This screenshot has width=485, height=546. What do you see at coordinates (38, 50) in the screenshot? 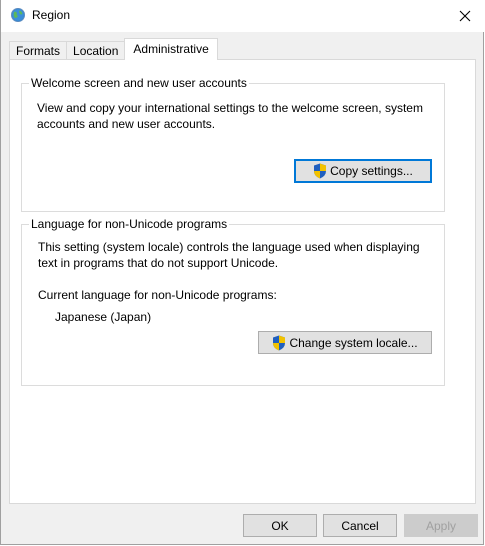
I see `tab-formats: Formats` at bounding box center [38, 50].